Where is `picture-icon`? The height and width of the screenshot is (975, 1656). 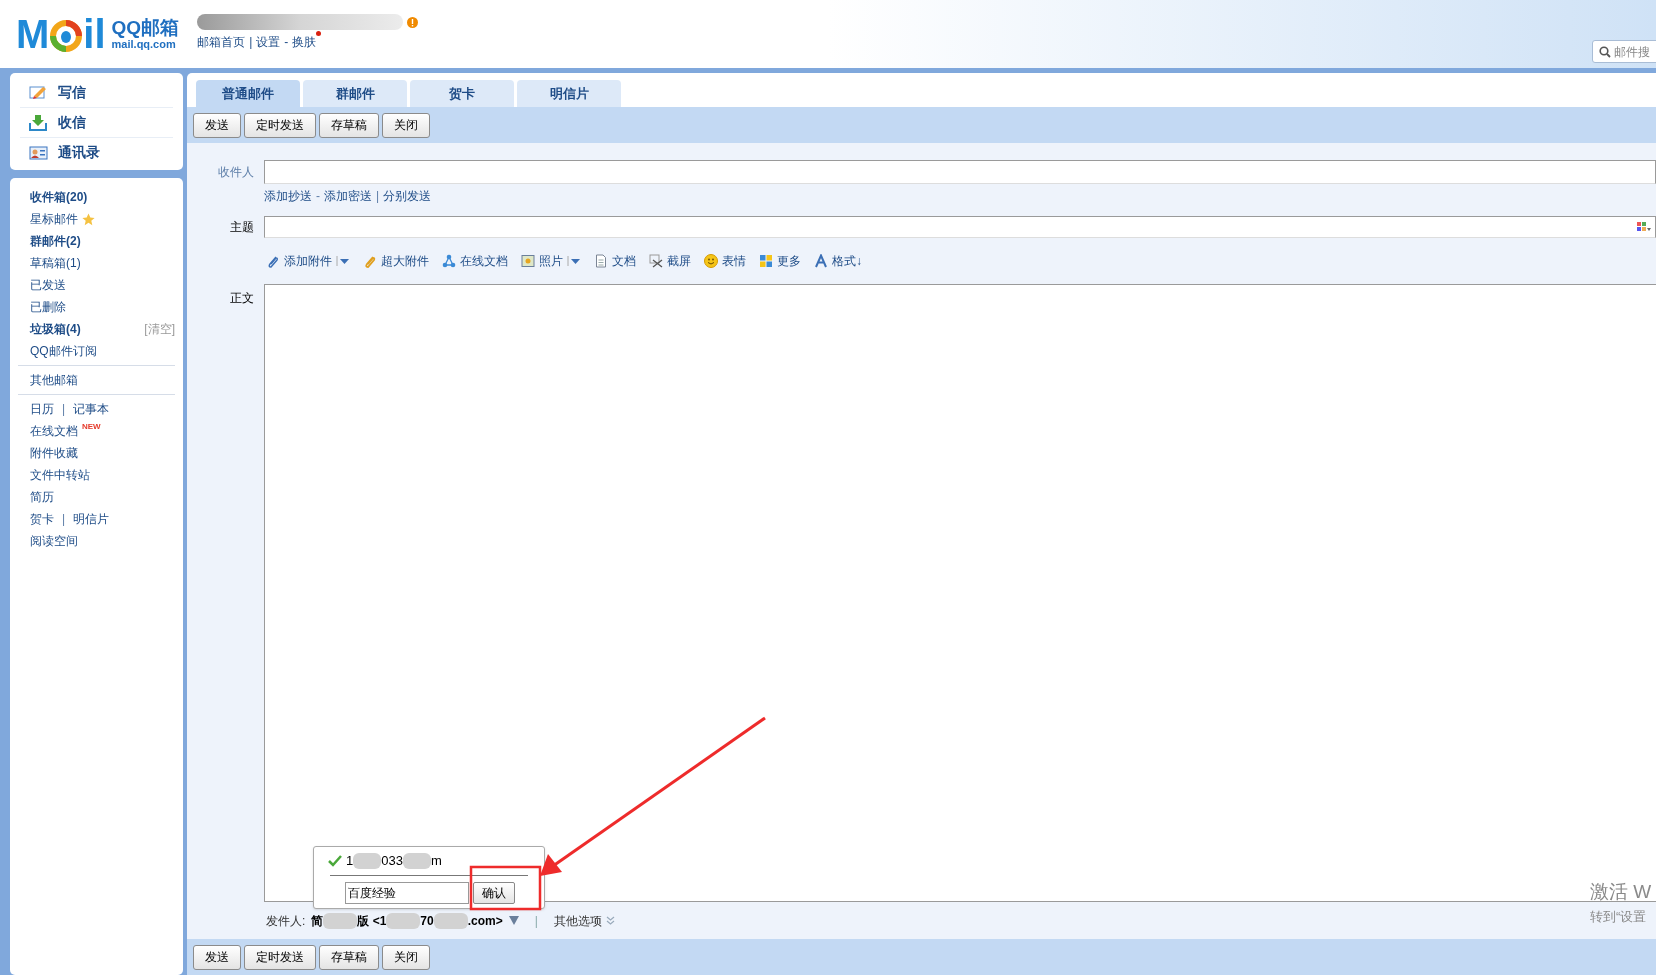 picture-icon is located at coordinates (528, 261).